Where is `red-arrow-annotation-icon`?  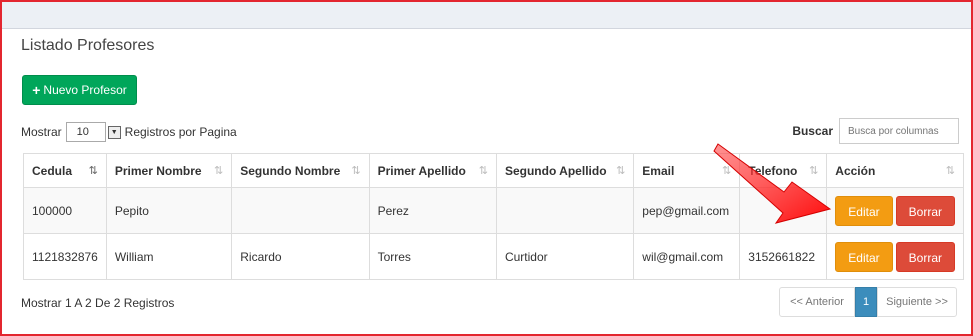 red-arrow-annotation-icon is located at coordinates (772, 183).